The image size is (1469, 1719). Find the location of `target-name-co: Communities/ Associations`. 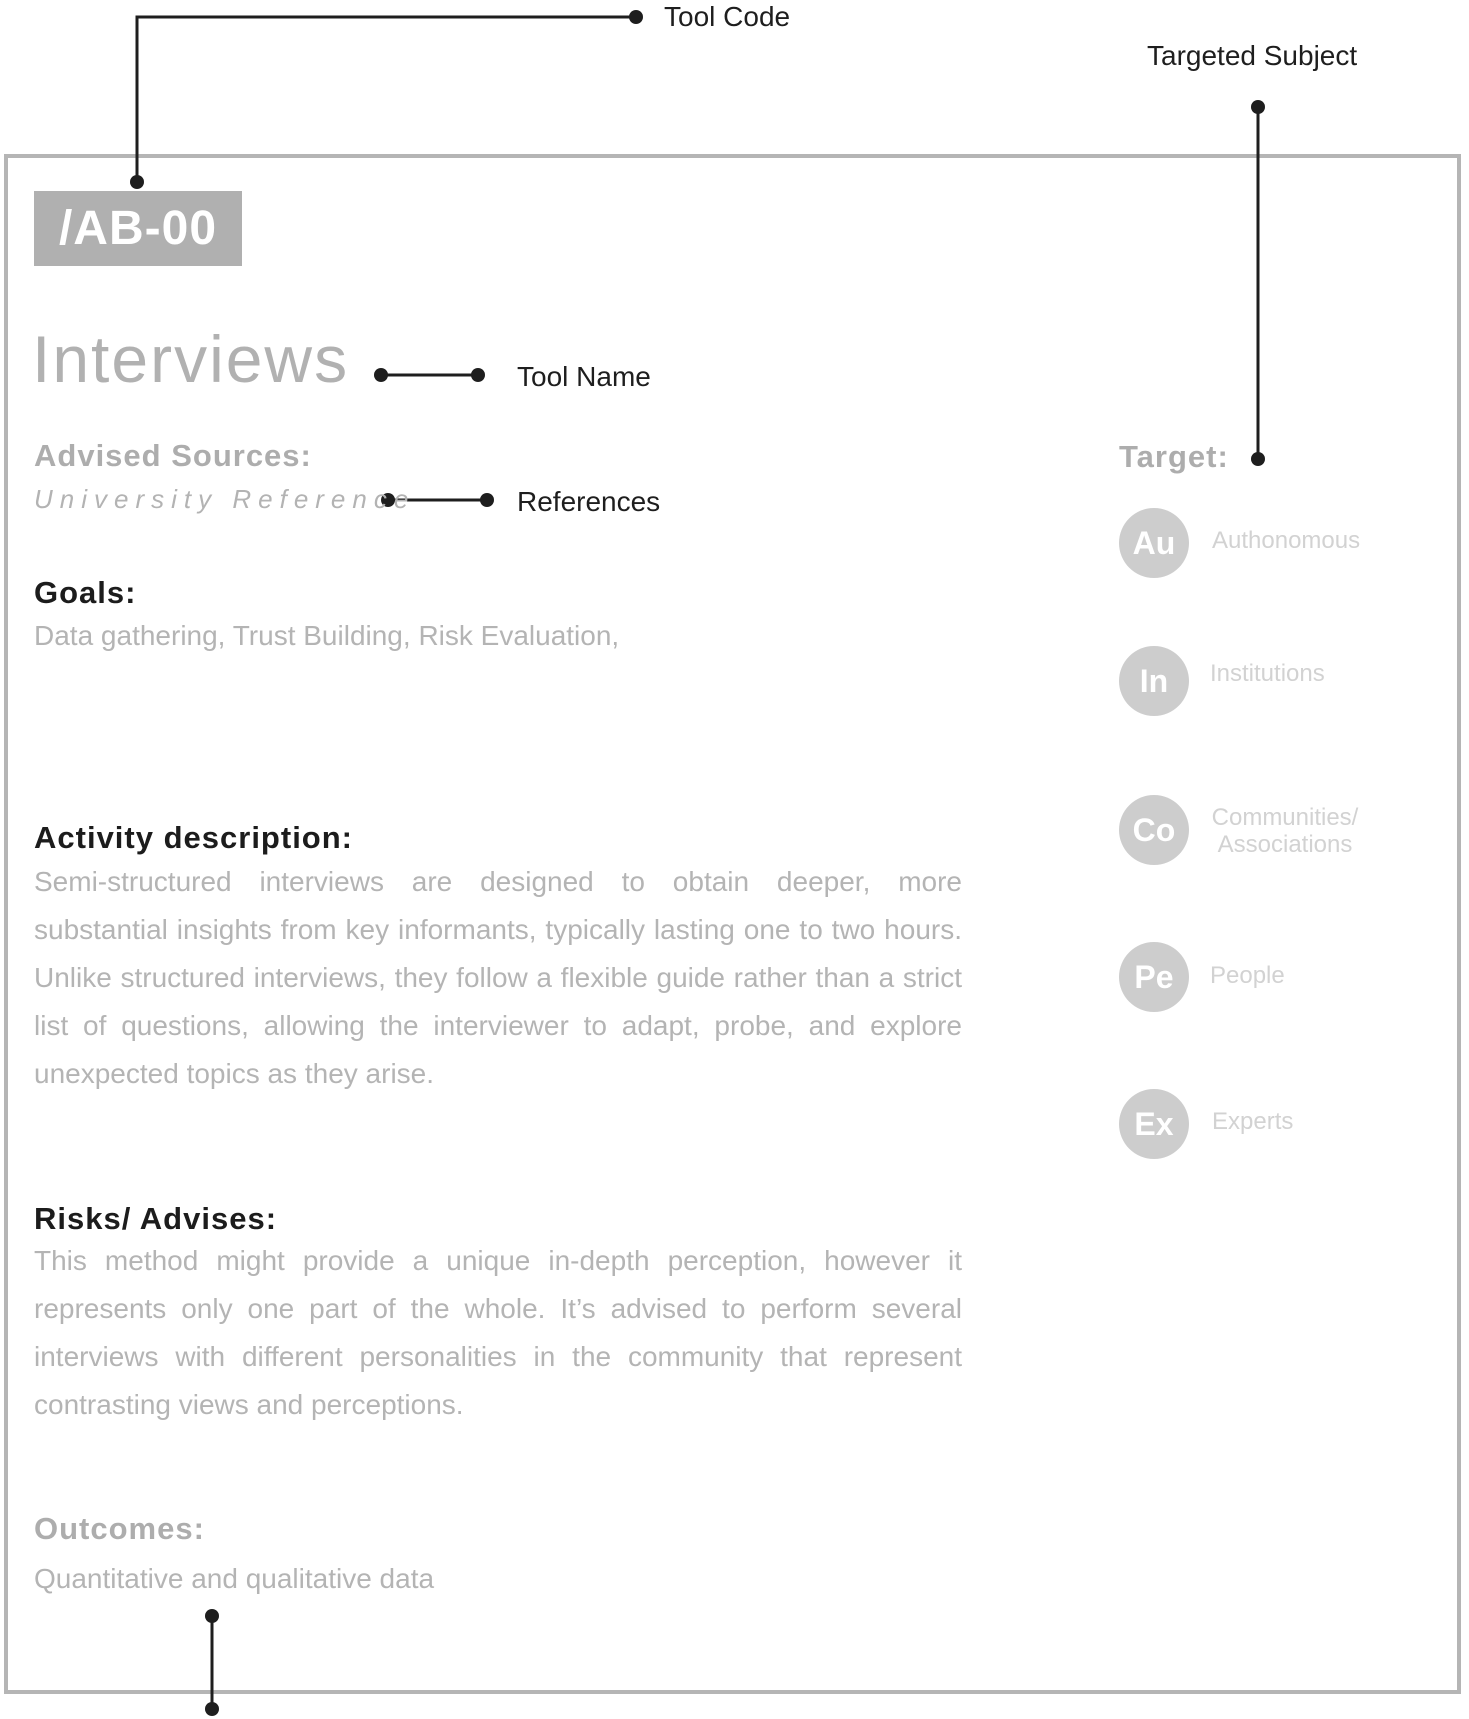

target-name-co: Communities/ Associations is located at coordinates (1285, 831).